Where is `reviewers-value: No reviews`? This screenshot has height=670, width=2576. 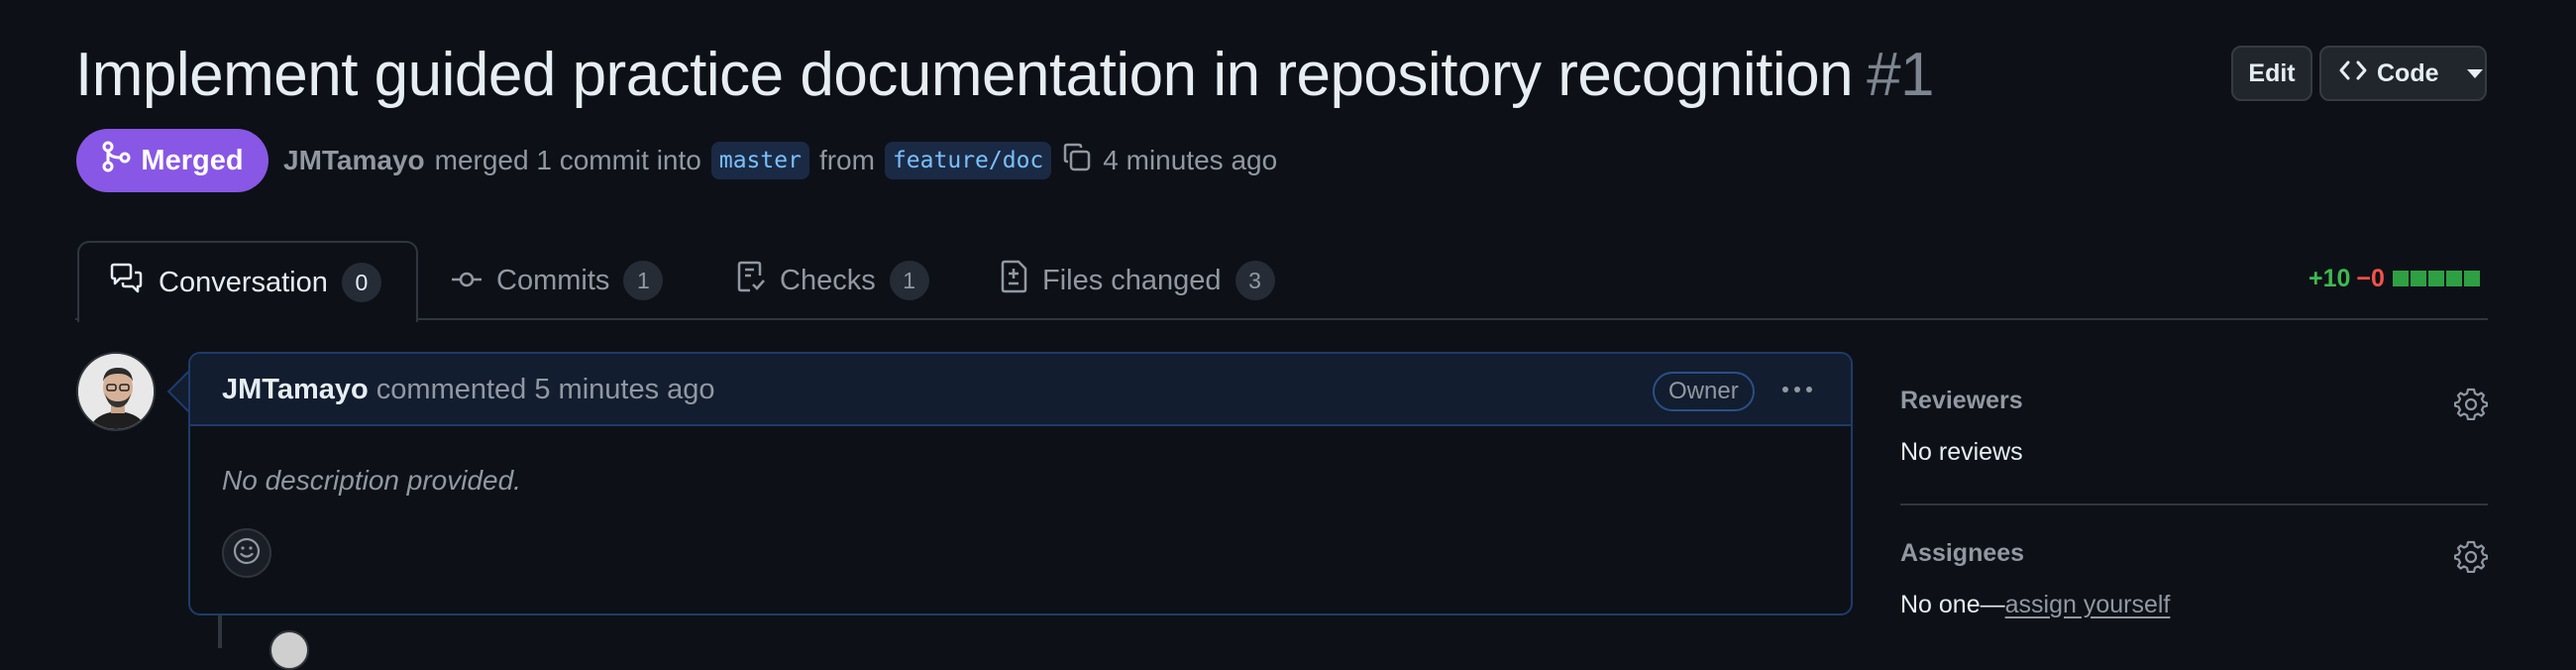 reviewers-value: No reviews is located at coordinates (1961, 452).